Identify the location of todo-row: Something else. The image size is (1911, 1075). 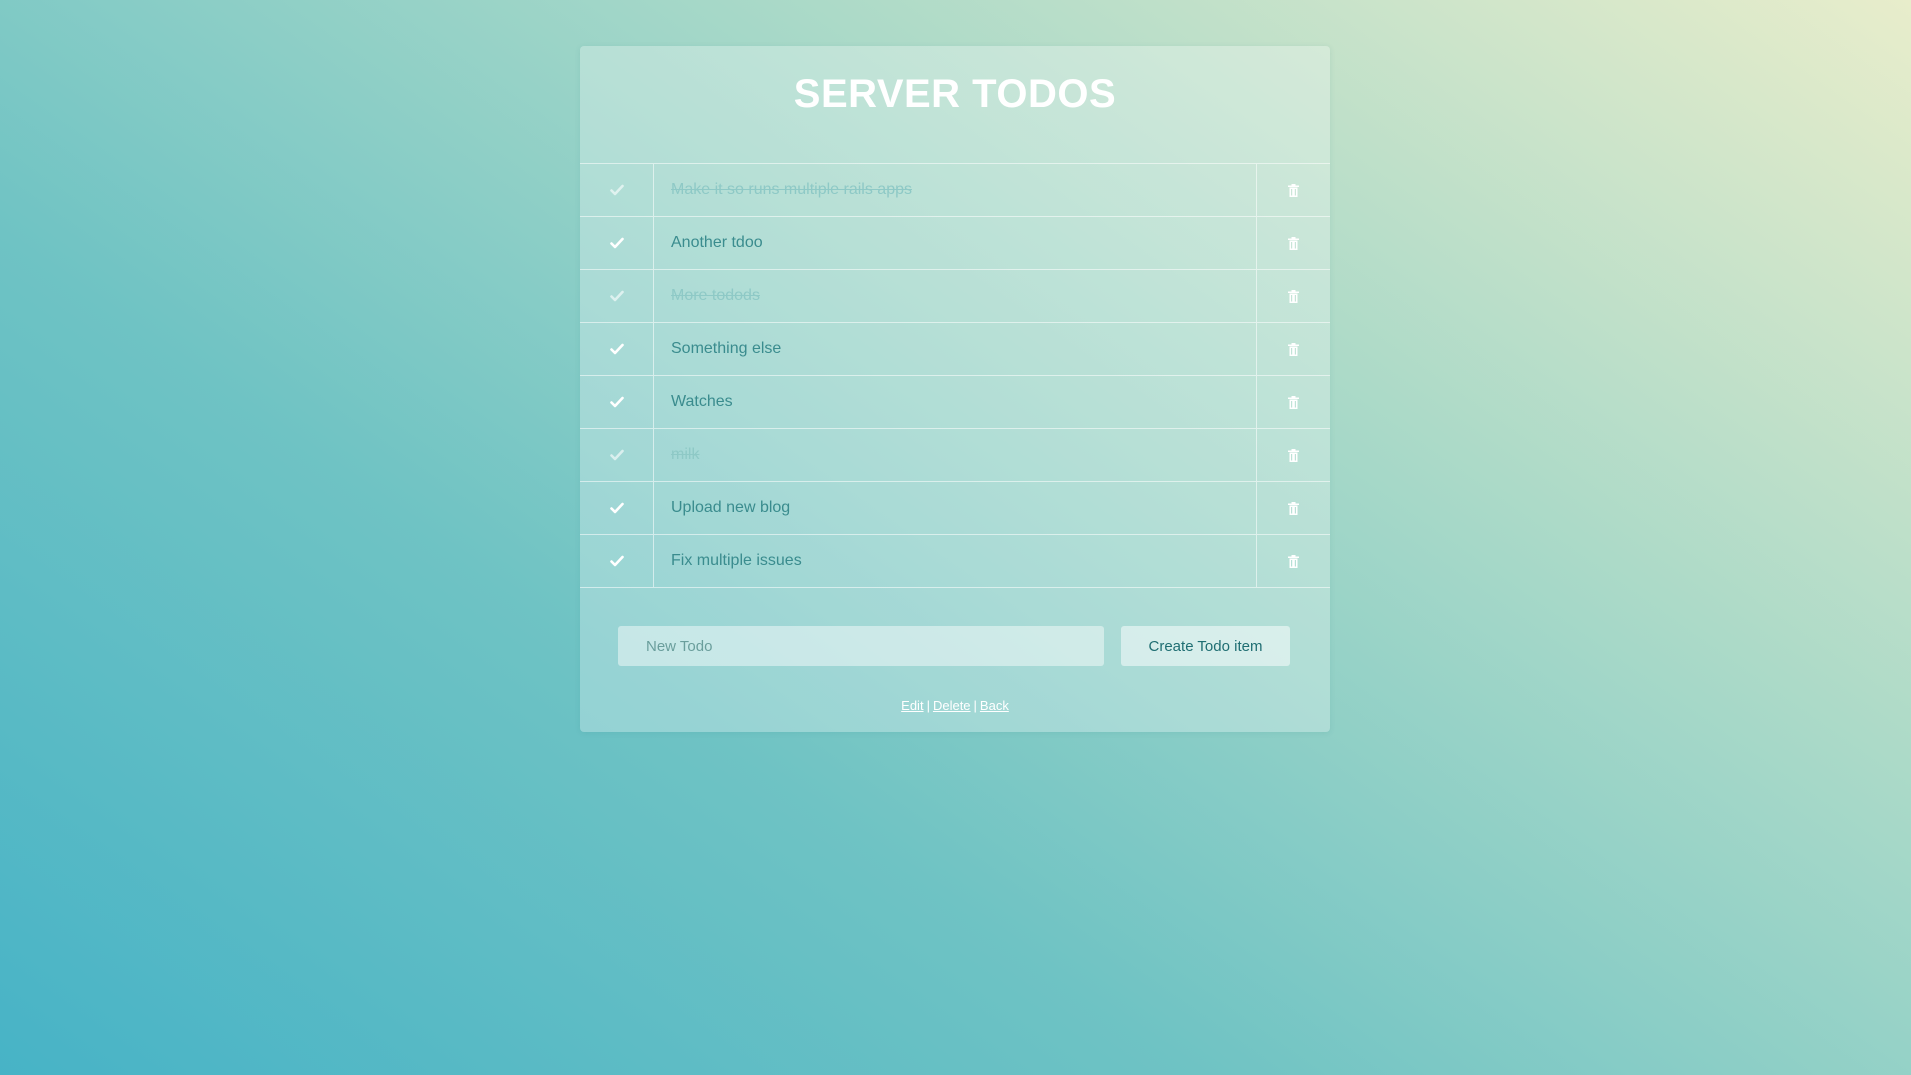
(955, 349).